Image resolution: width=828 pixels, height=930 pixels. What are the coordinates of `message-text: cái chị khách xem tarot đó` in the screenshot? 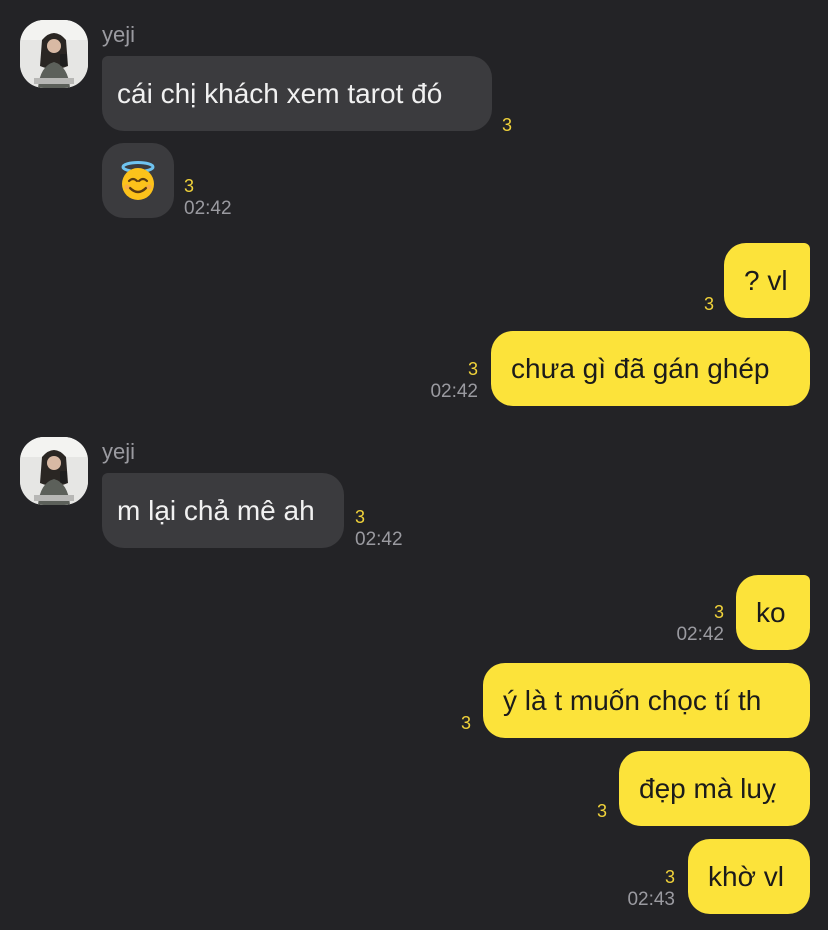 It's located at (280, 93).